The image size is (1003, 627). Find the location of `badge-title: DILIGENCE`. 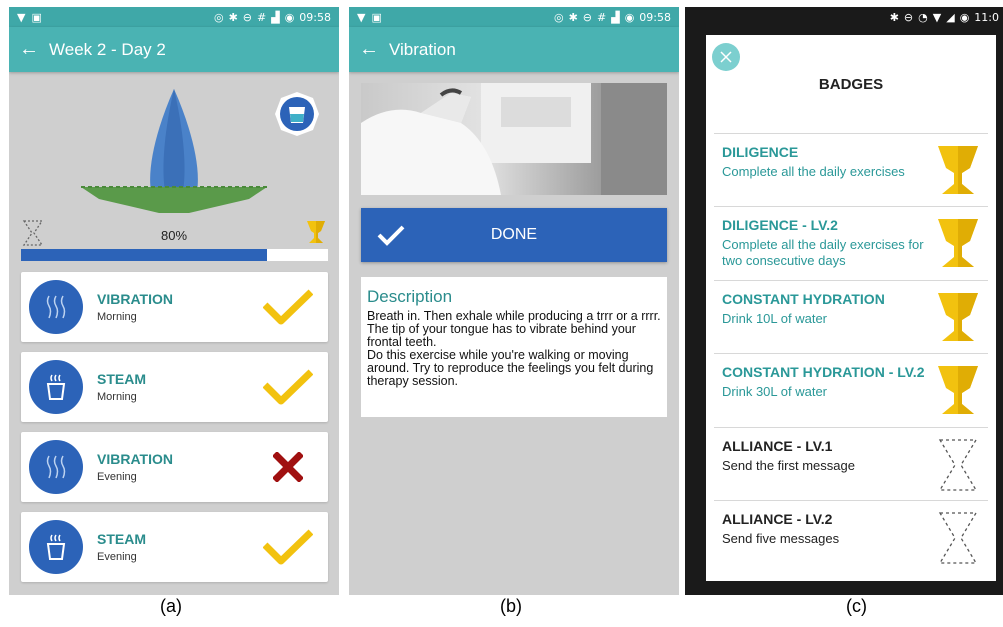

badge-title: DILIGENCE is located at coordinates (760, 152).